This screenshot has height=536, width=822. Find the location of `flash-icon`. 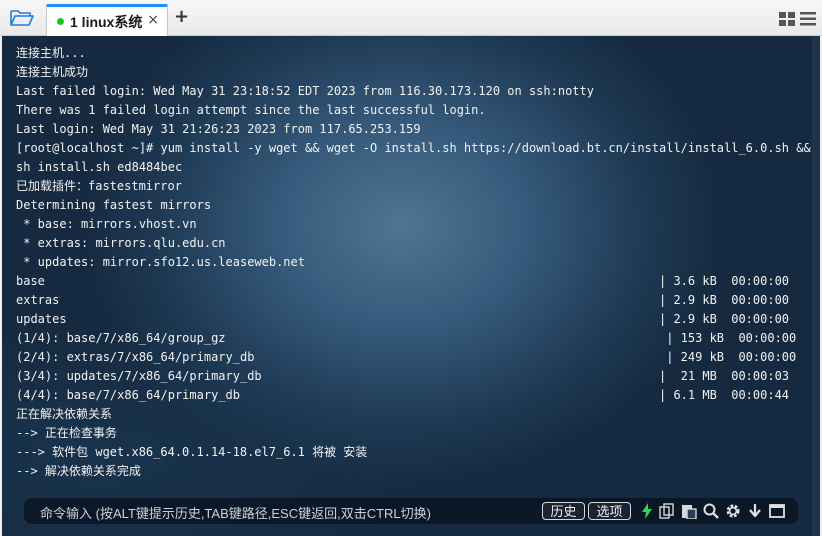

flash-icon is located at coordinates (647, 511).